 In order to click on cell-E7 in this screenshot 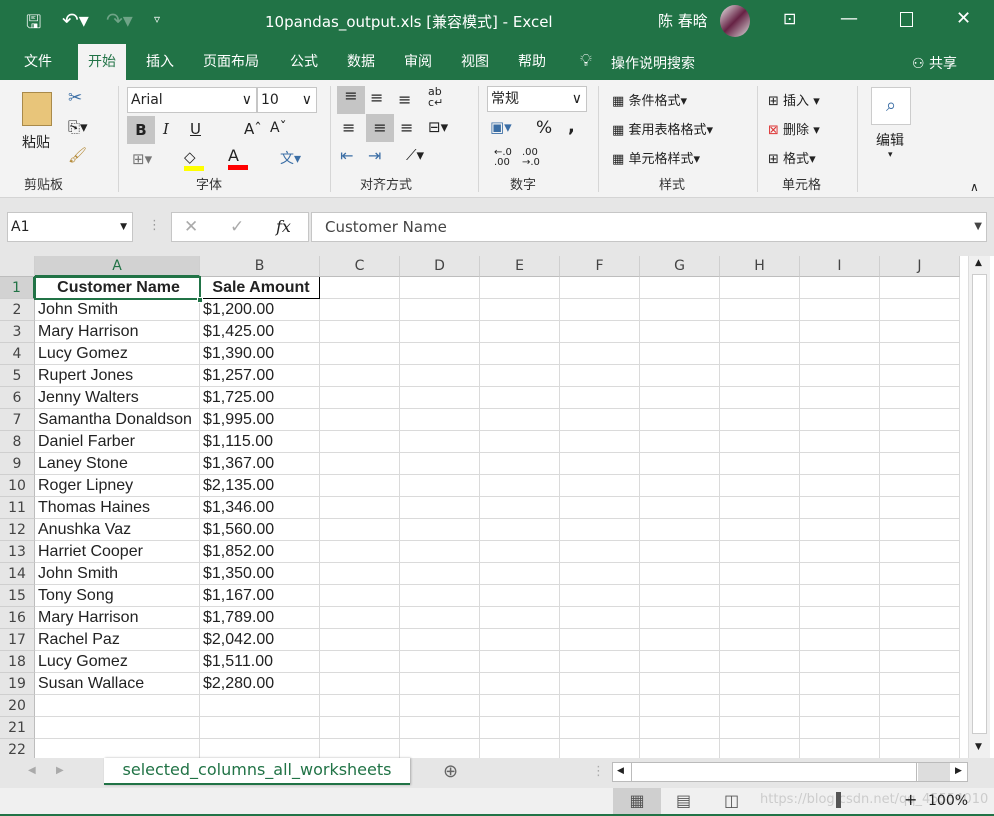, I will do `click(520, 420)`.